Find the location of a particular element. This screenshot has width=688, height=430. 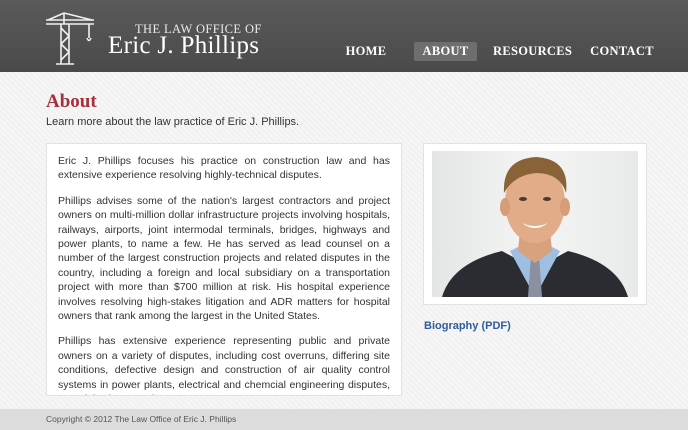

portrait-frame is located at coordinates (535, 224).